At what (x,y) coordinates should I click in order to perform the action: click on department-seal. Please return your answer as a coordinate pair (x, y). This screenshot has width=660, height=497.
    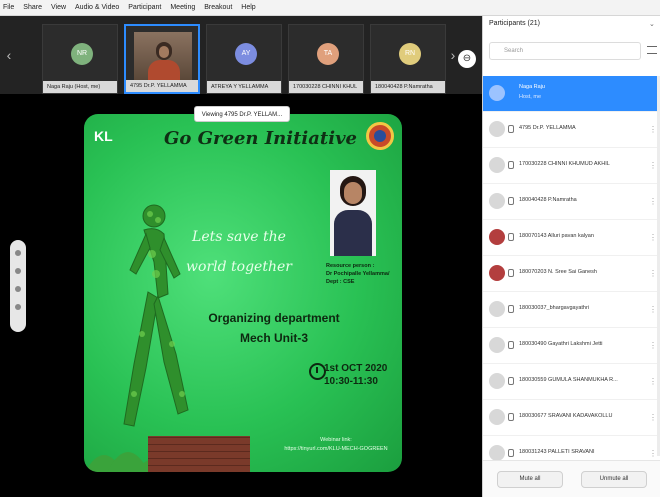
    Looking at the image, I should click on (380, 136).